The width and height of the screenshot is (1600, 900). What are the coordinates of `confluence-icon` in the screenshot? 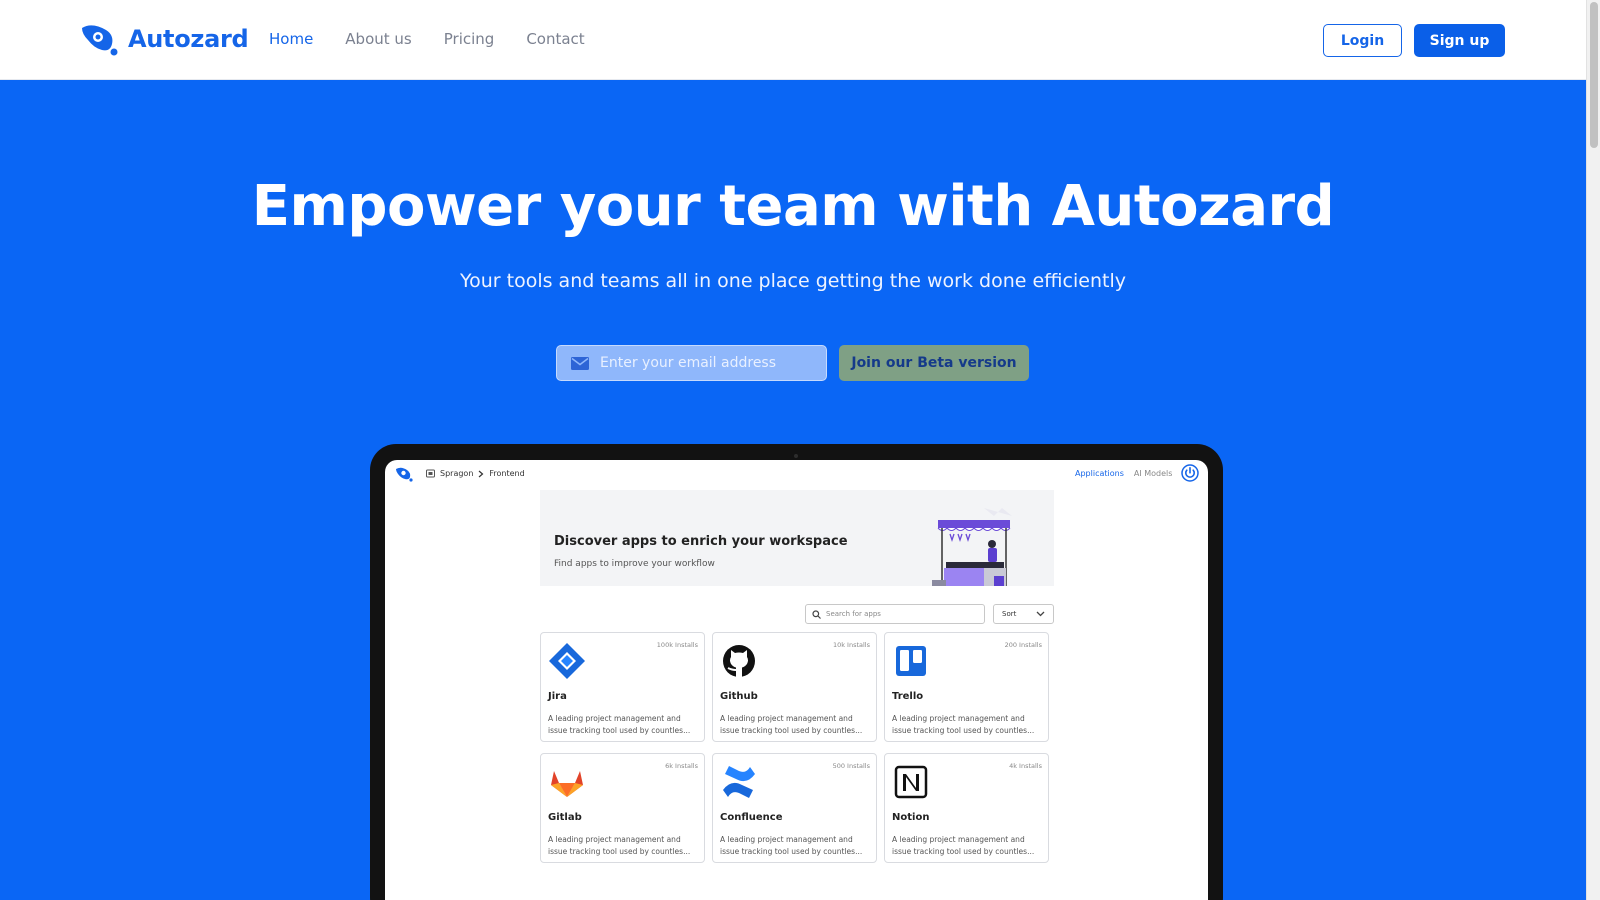 It's located at (739, 782).